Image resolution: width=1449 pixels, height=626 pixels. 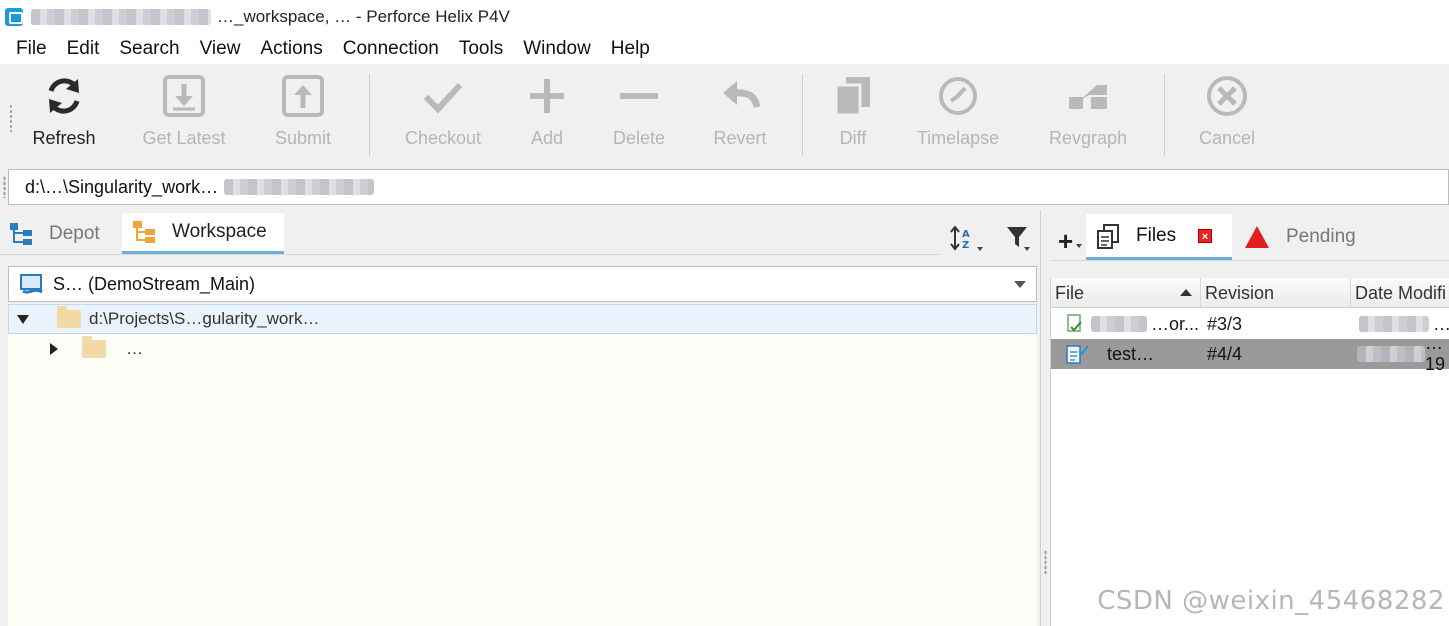 I want to click on tab-workspace: Workspace, so click(x=203, y=233).